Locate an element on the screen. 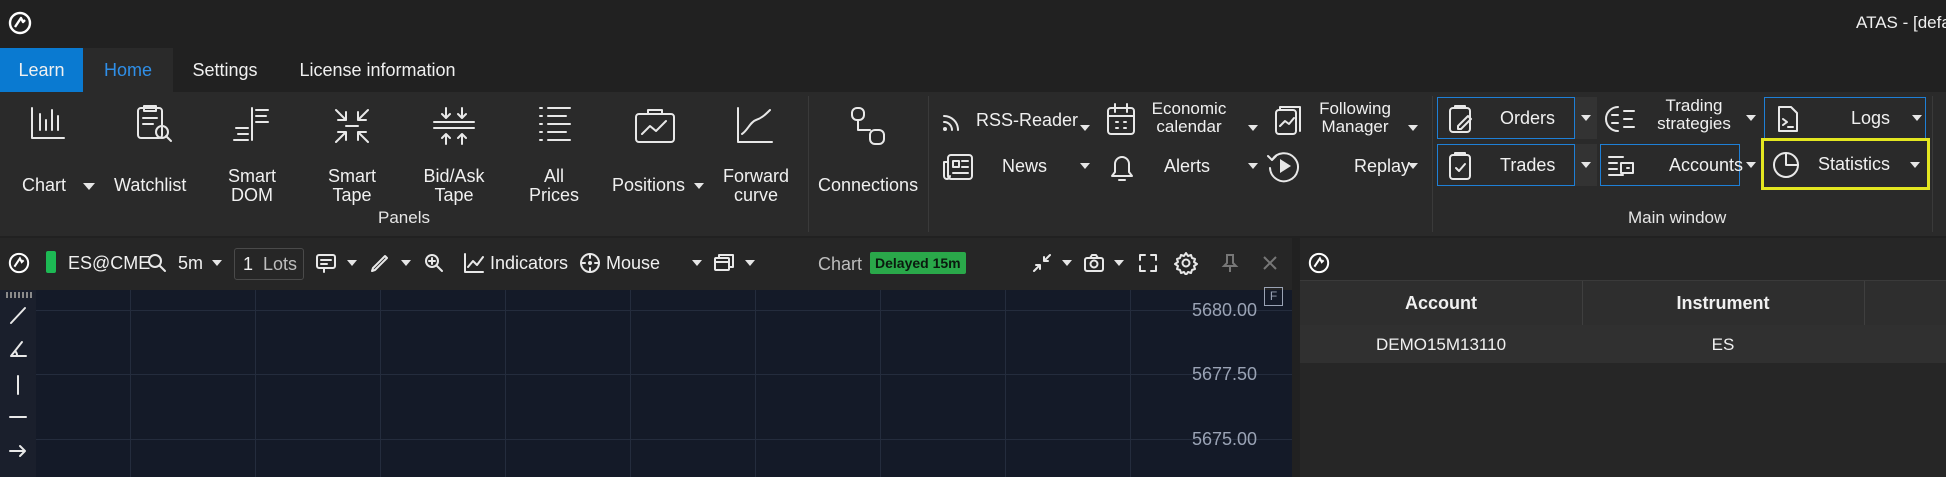  statistics-button: Statistics is located at coordinates (1845, 164).